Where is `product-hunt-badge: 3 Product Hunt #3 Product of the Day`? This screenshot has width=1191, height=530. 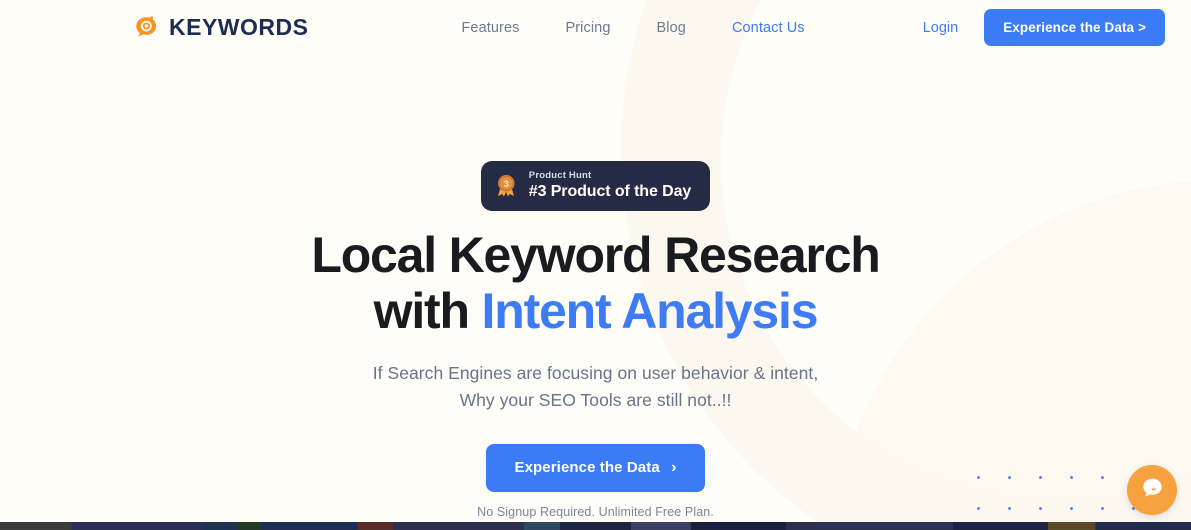
product-hunt-badge: 3 Product Hunt #3 Product of the Day is located at coordinates (595, 186).